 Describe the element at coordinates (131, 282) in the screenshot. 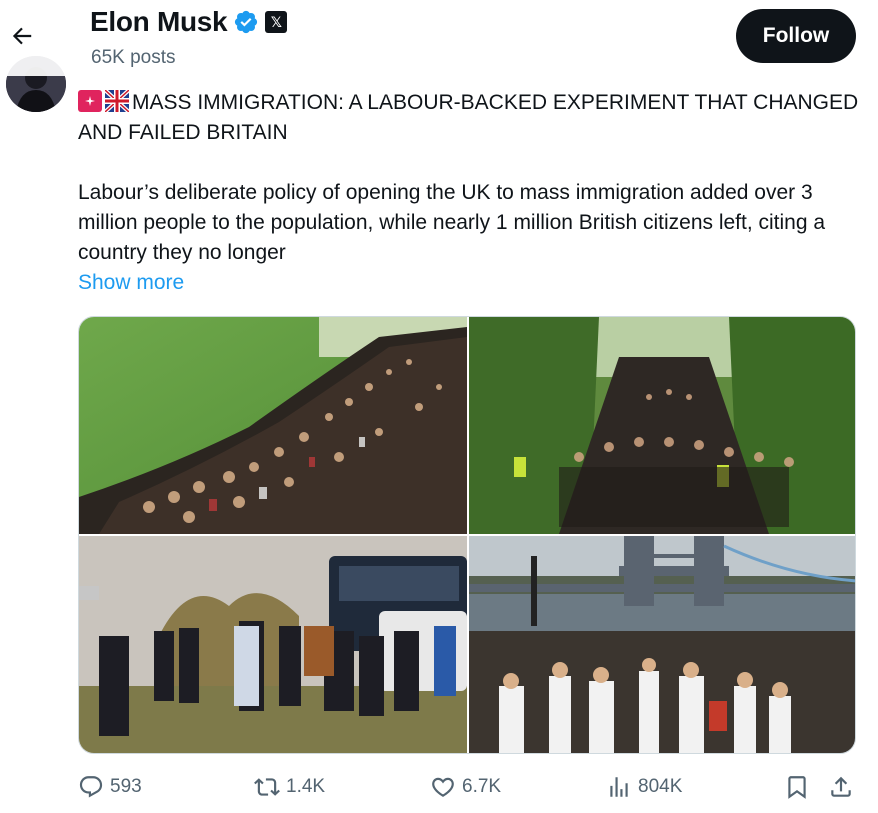

I see `show-more-link: Show more` at that location.